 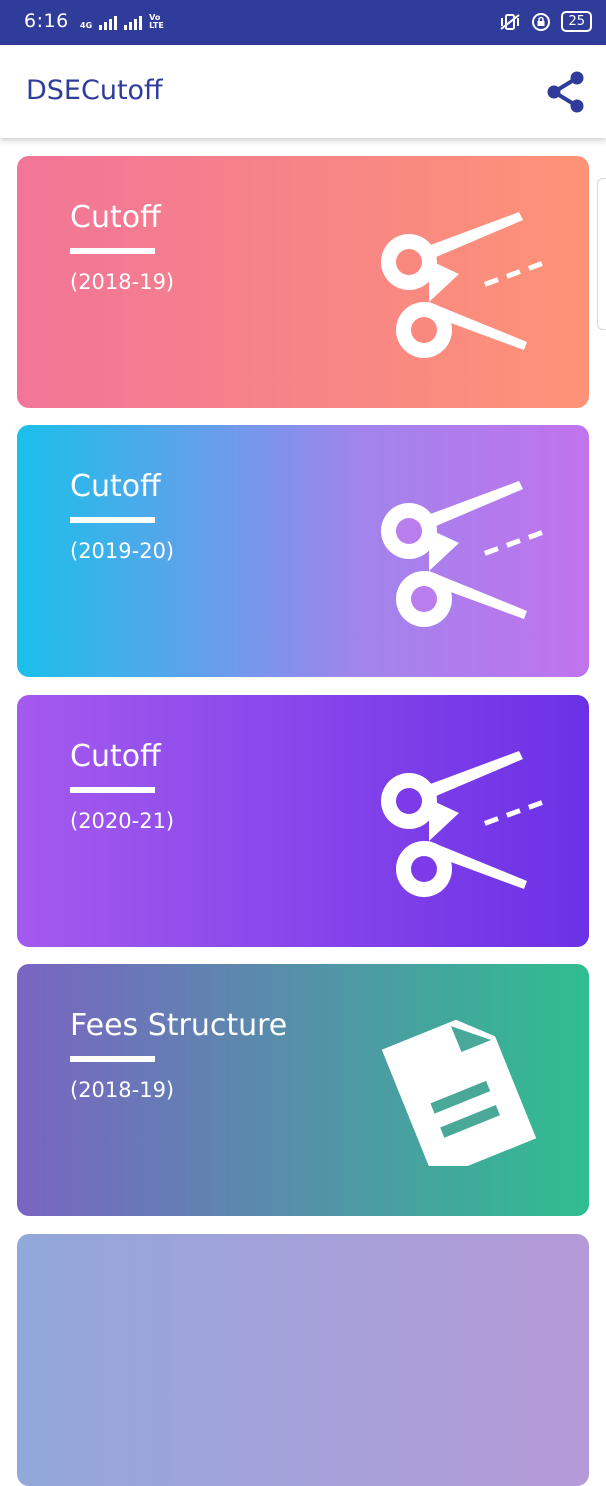 I want to click on share-icon, so click(x=566, y=92).